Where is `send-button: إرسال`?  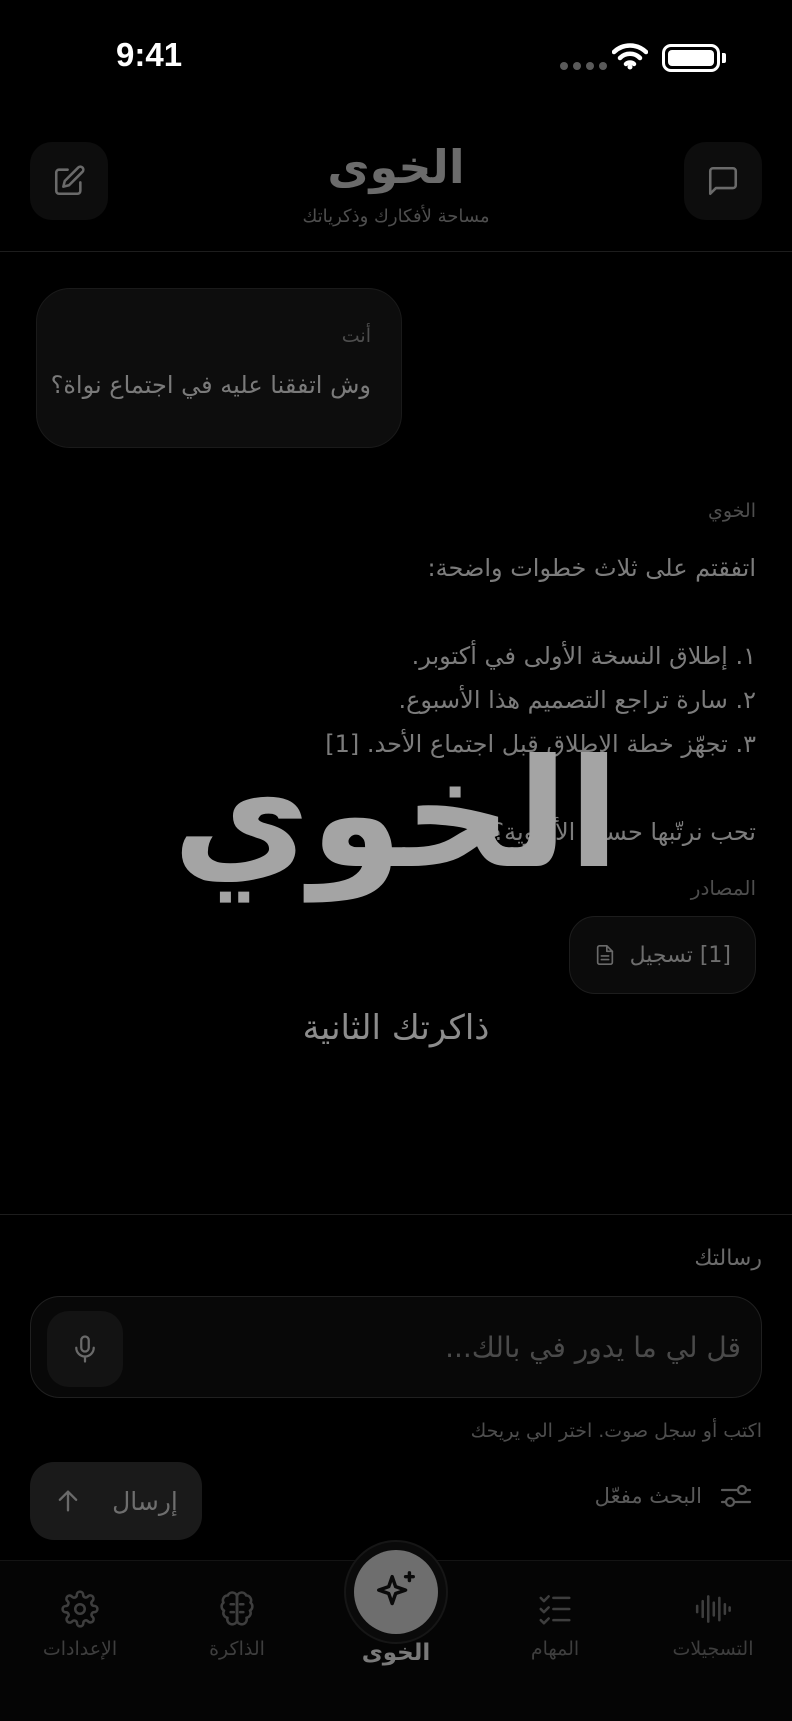 send-button: إرسال is located at coordinates (116, 1501).